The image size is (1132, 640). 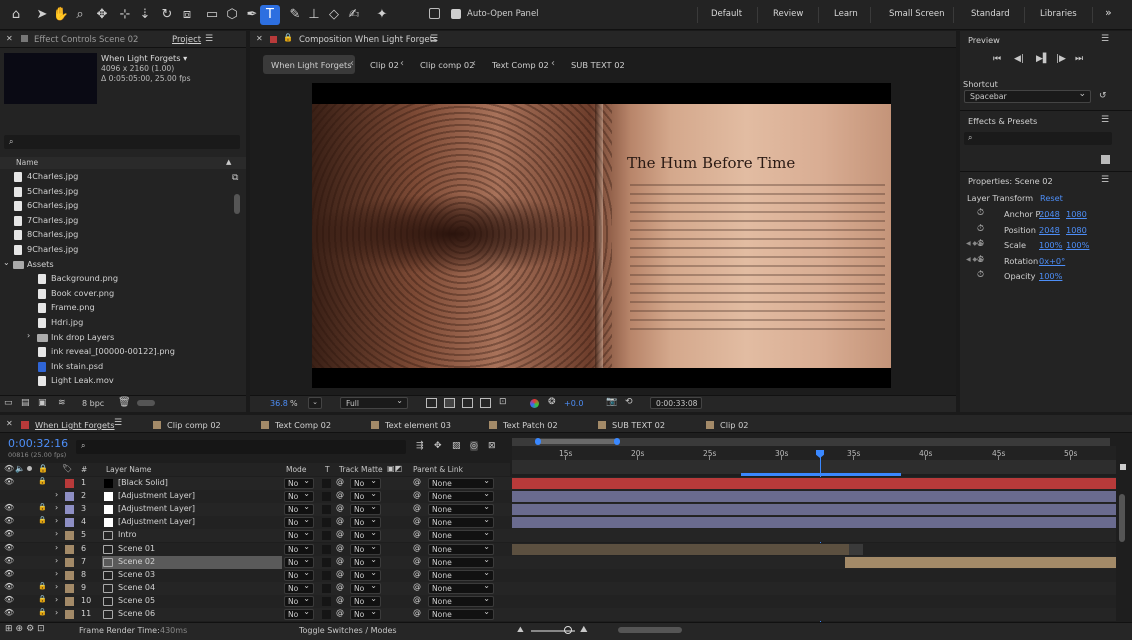 I want to click on color-channel-icon, so click(x=534, y=403).